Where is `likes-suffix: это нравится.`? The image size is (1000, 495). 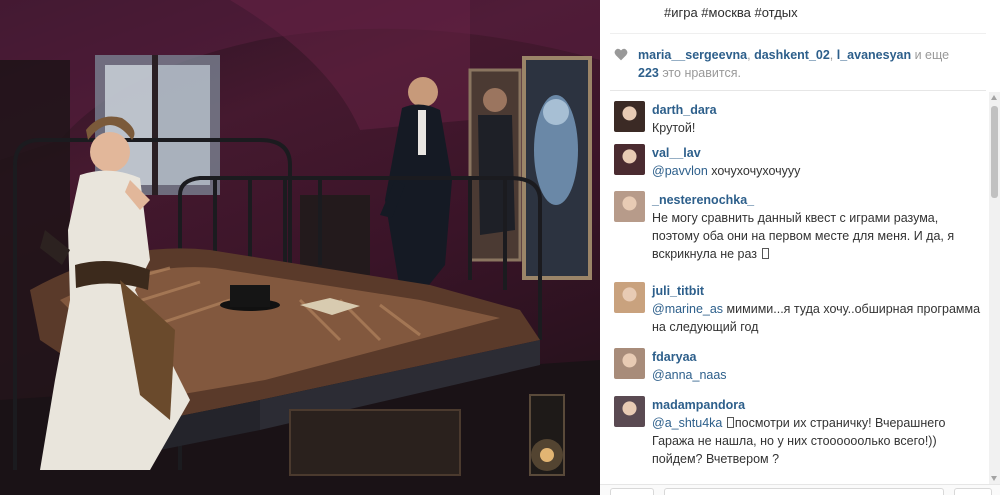 likes-suffix: это нравится. is located at coordinates (699, 73).